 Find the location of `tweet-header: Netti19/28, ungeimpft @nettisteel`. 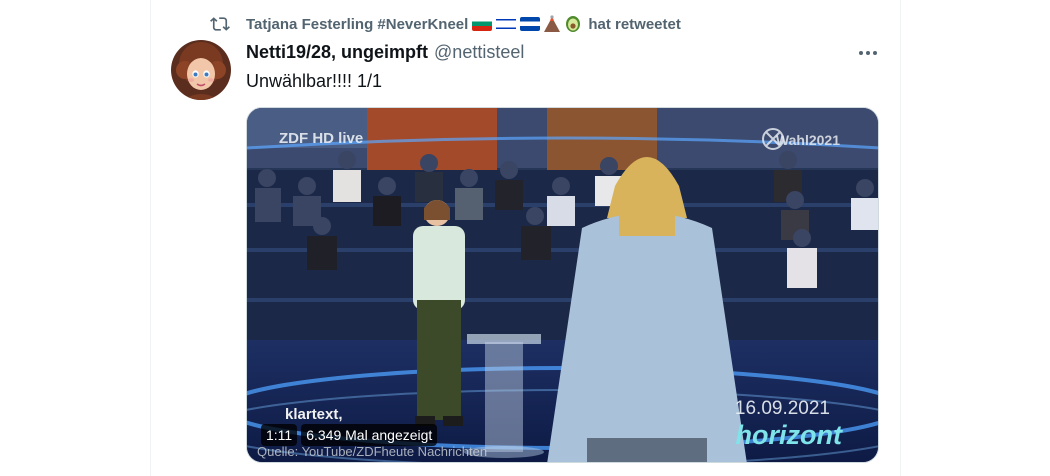

tweet-header: Netti19/28, ungeimpft @nettisteel is located at coordinates (385, 52).